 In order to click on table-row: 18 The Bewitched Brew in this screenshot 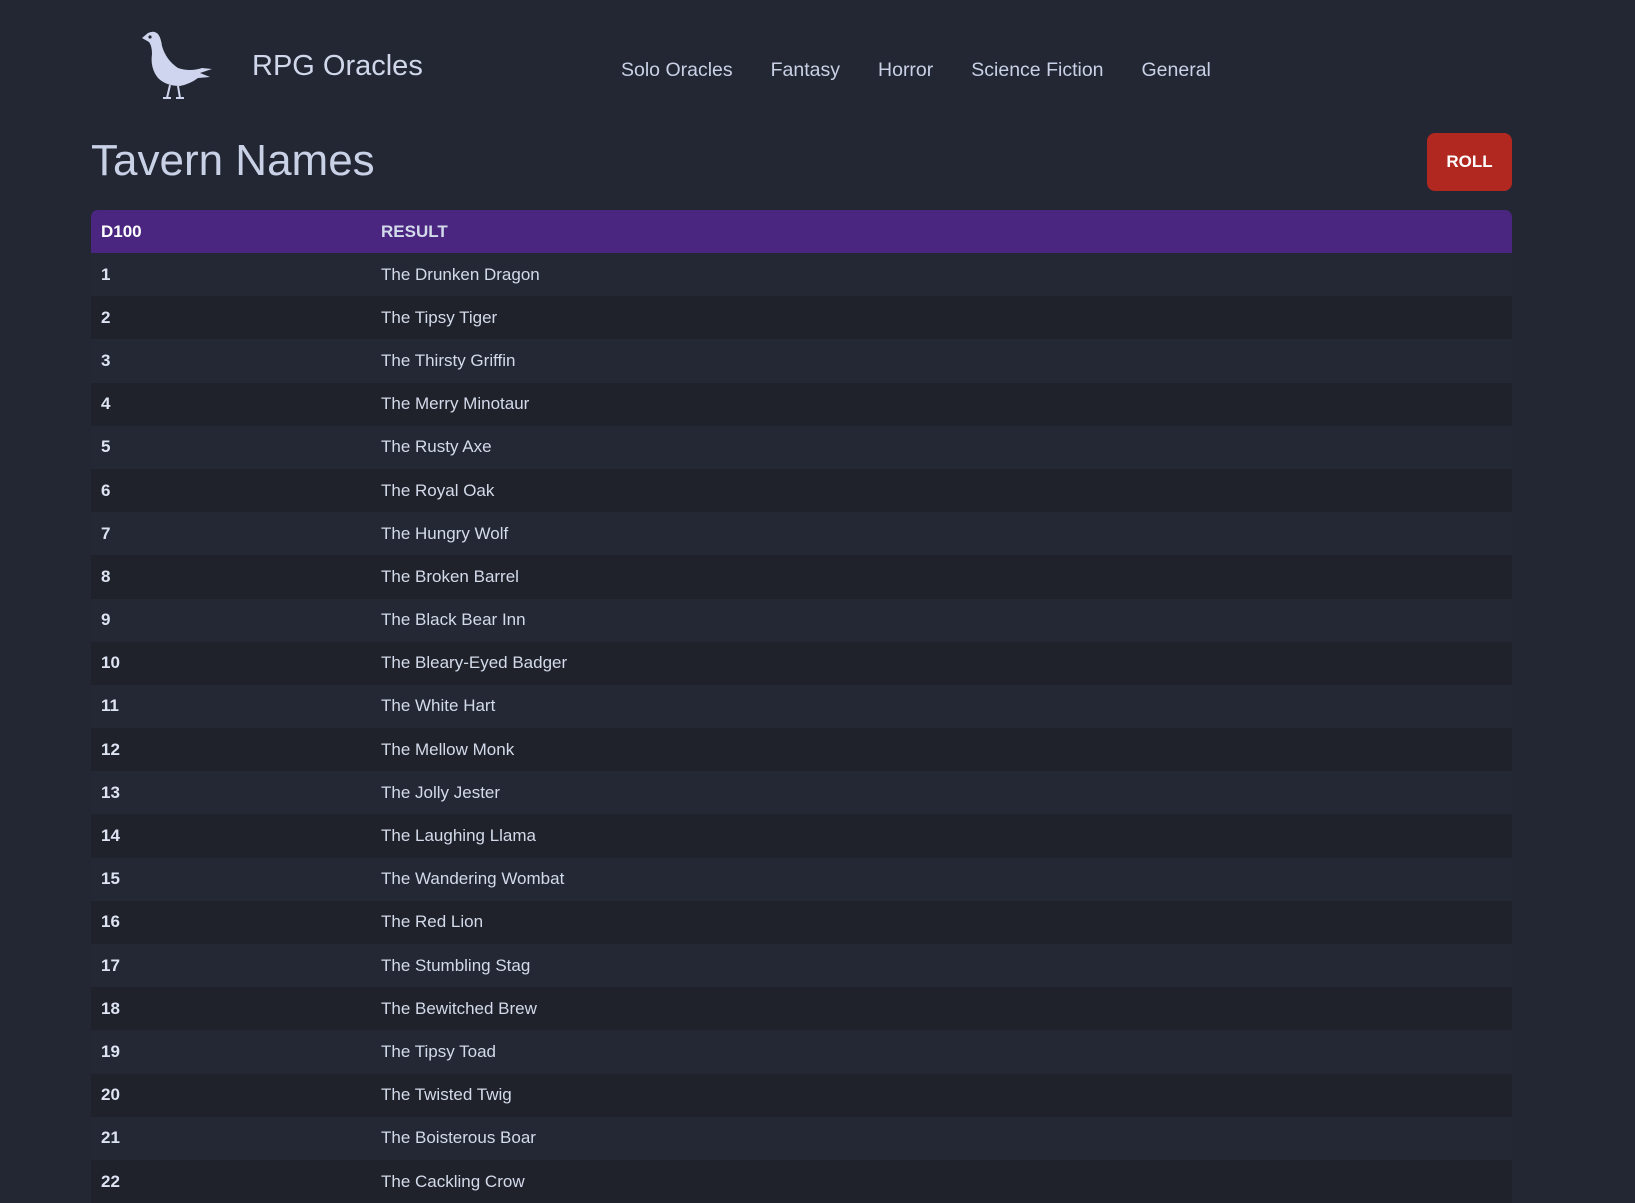, I will do `click(801, 1009)`.